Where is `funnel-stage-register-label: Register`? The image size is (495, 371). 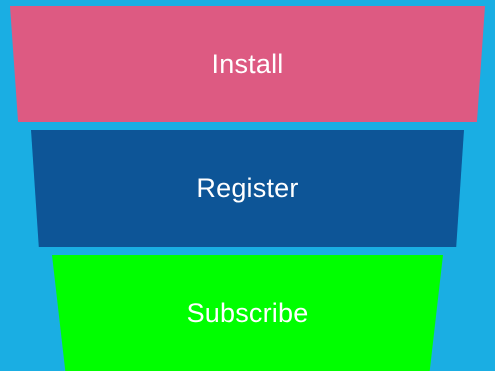
funnel-stage-register-label: Register is located at coordinates (247, 188).